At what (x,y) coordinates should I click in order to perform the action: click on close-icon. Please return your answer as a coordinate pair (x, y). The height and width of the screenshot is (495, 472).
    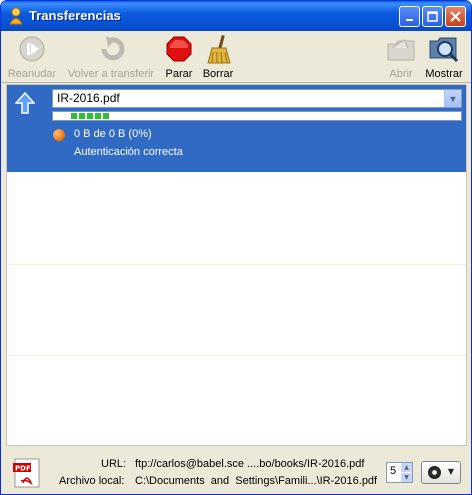
    Looking at the image, I should click on (455, 16).